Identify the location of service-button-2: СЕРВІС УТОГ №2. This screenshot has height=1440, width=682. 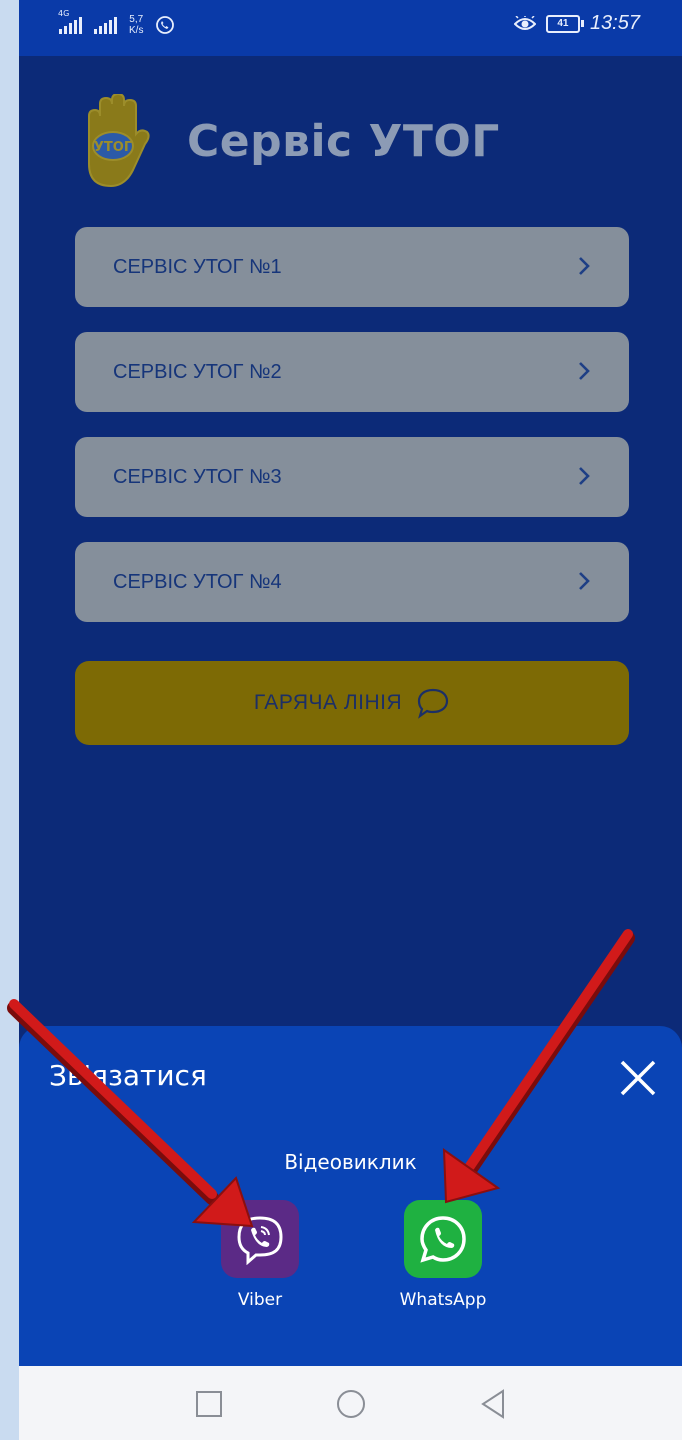
(352, 372).